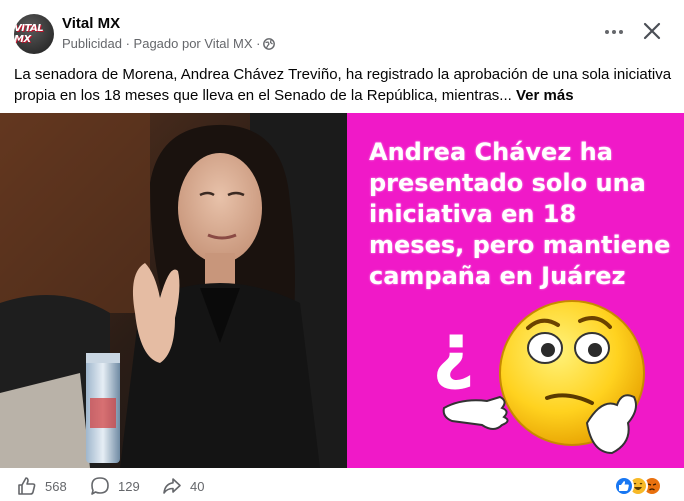  Describe the element at coordinates (644, 486) in the screenshot. I see `reaction-summary` at that location.